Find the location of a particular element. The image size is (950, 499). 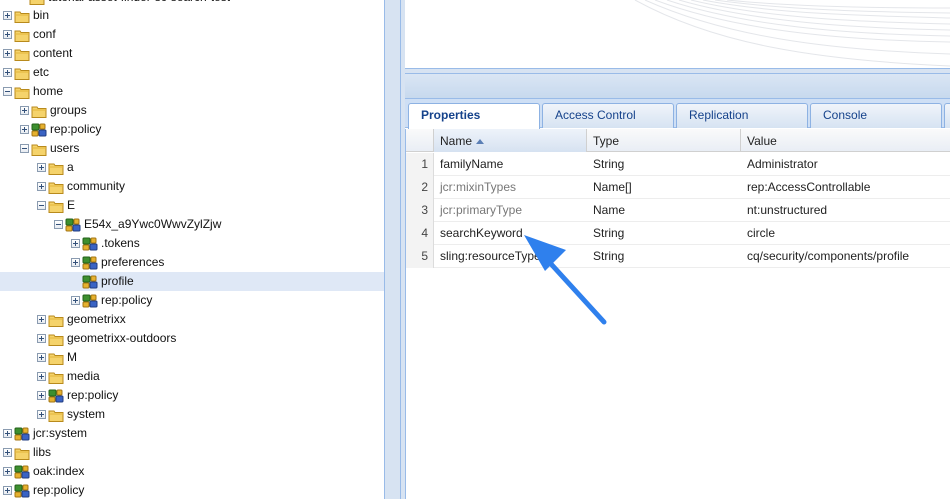

tree-node: geometrixx-outdoors is located at coordinates (192, 338).